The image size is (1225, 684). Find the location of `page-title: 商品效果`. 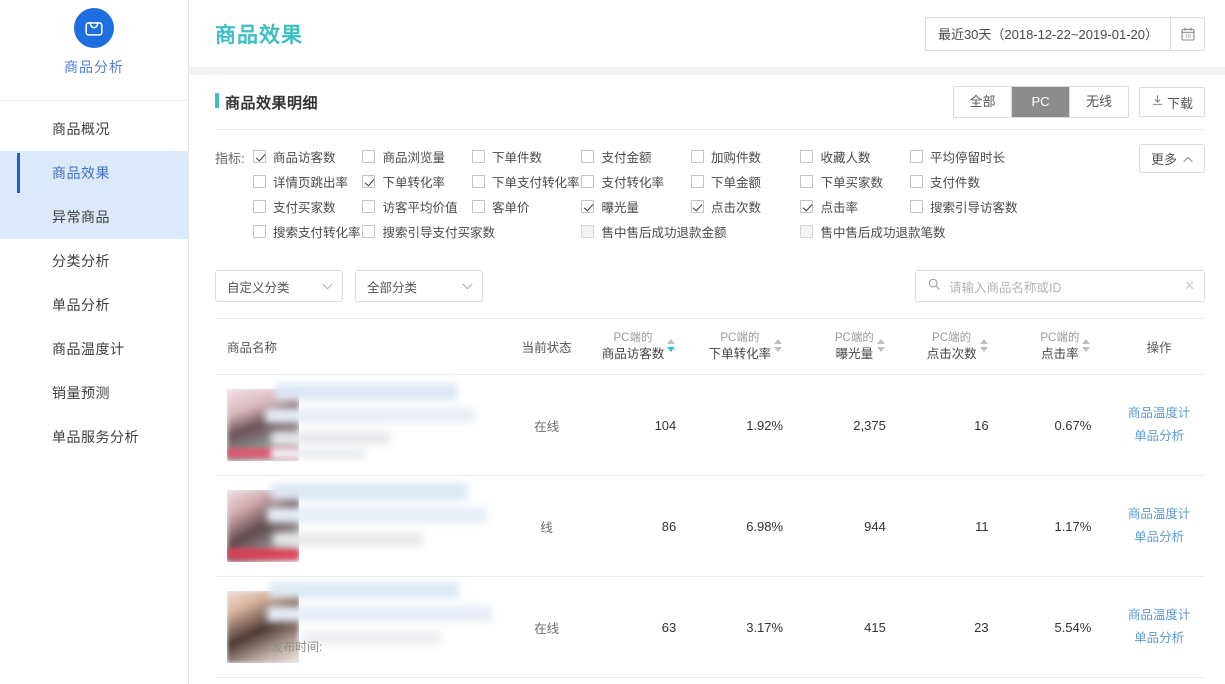

page-title: 商品效果 is located at coordinates (259, 35).